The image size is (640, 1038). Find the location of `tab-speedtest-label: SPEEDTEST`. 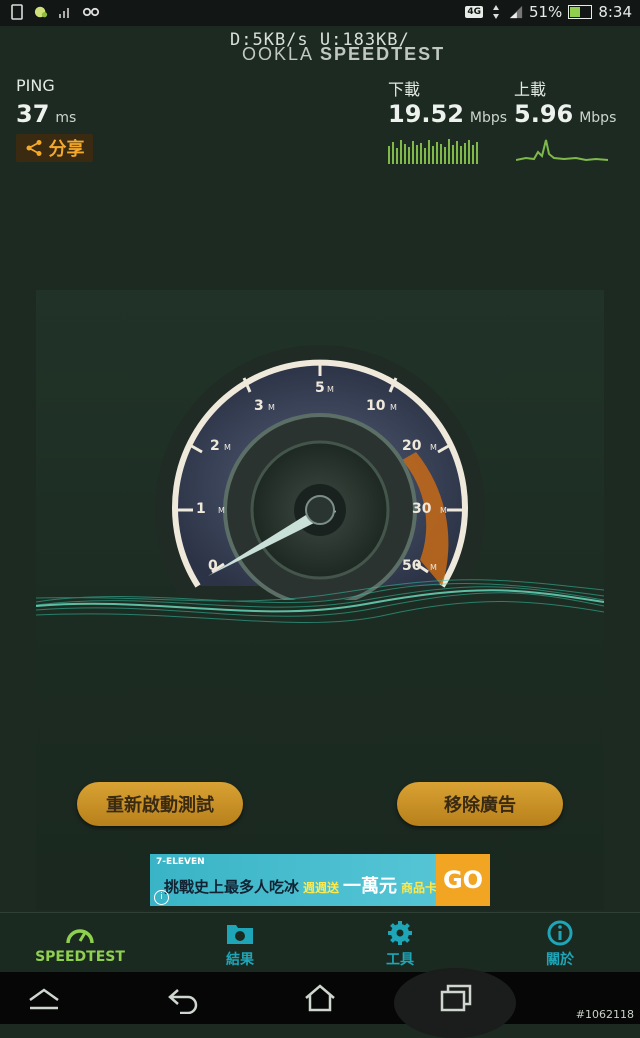

tab-speedtest-label: SPEEDTEST is located at coordinates (80, 957).